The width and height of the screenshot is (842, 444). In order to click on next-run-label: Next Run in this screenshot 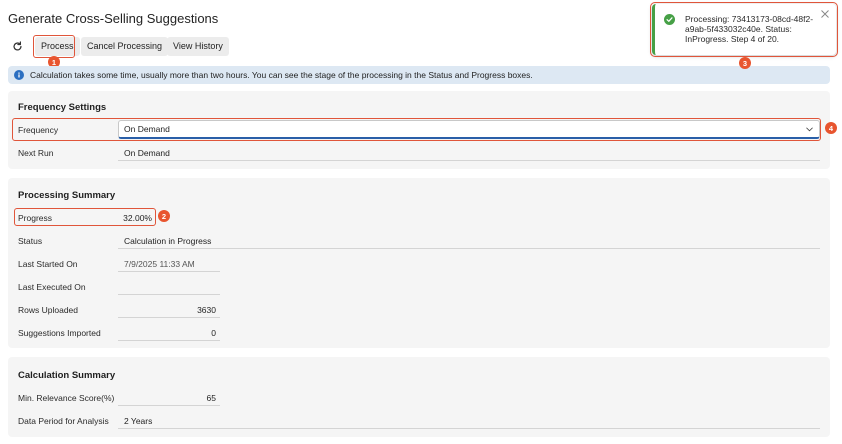, I will do `click(36, 153)`.